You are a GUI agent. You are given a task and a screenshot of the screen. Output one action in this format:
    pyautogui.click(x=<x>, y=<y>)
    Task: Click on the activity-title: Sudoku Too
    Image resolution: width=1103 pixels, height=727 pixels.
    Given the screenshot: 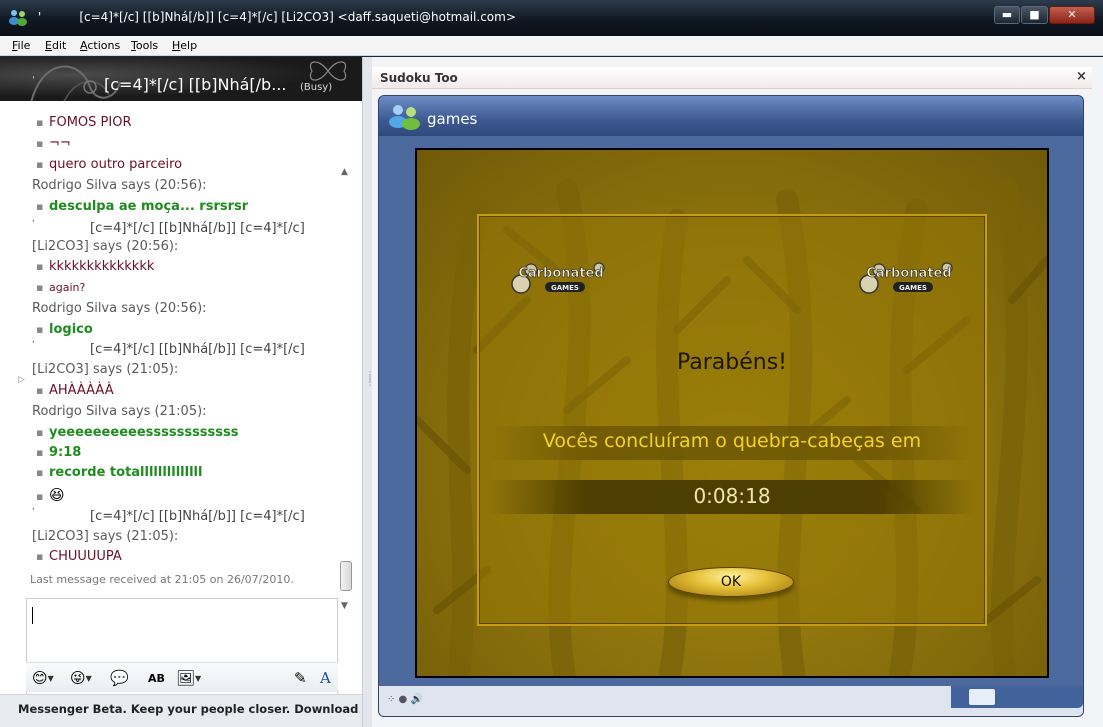 What is the action you would take?
    pyautogui.click(x=419, y=78)
    